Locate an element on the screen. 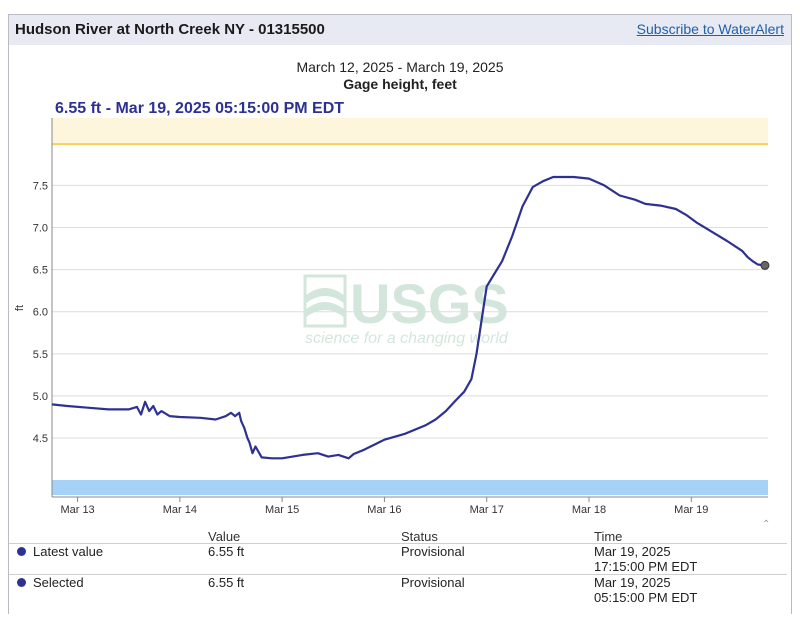  row-label: Latest value is located at coordinates (68, 551).